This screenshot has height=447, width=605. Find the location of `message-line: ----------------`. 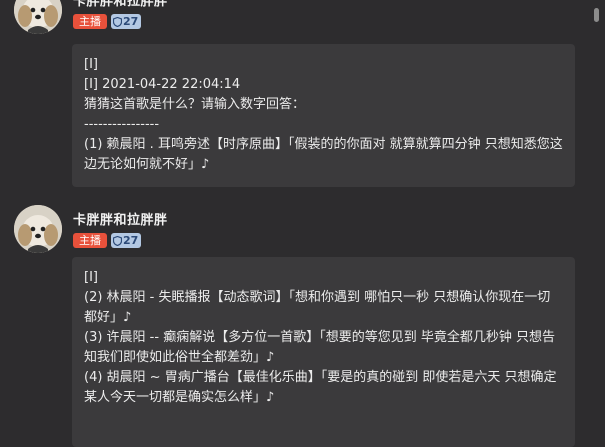

message-line: ---------------- is located at coordinates (122, 124).